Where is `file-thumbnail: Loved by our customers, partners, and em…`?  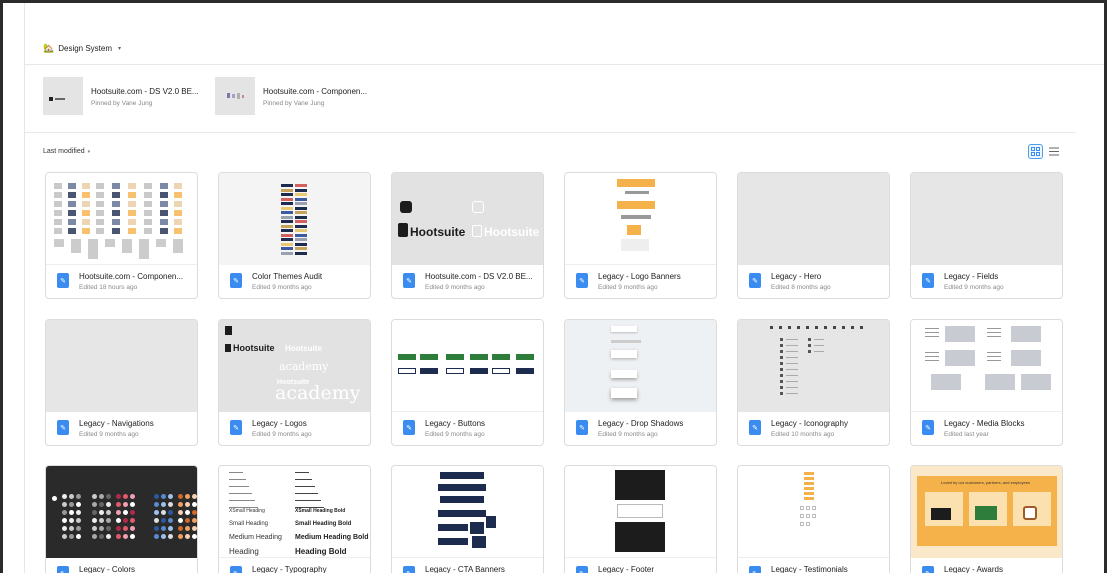 file-thumbnail: Loved by our customers, partners, and em… is located at coordinates (986, 512).